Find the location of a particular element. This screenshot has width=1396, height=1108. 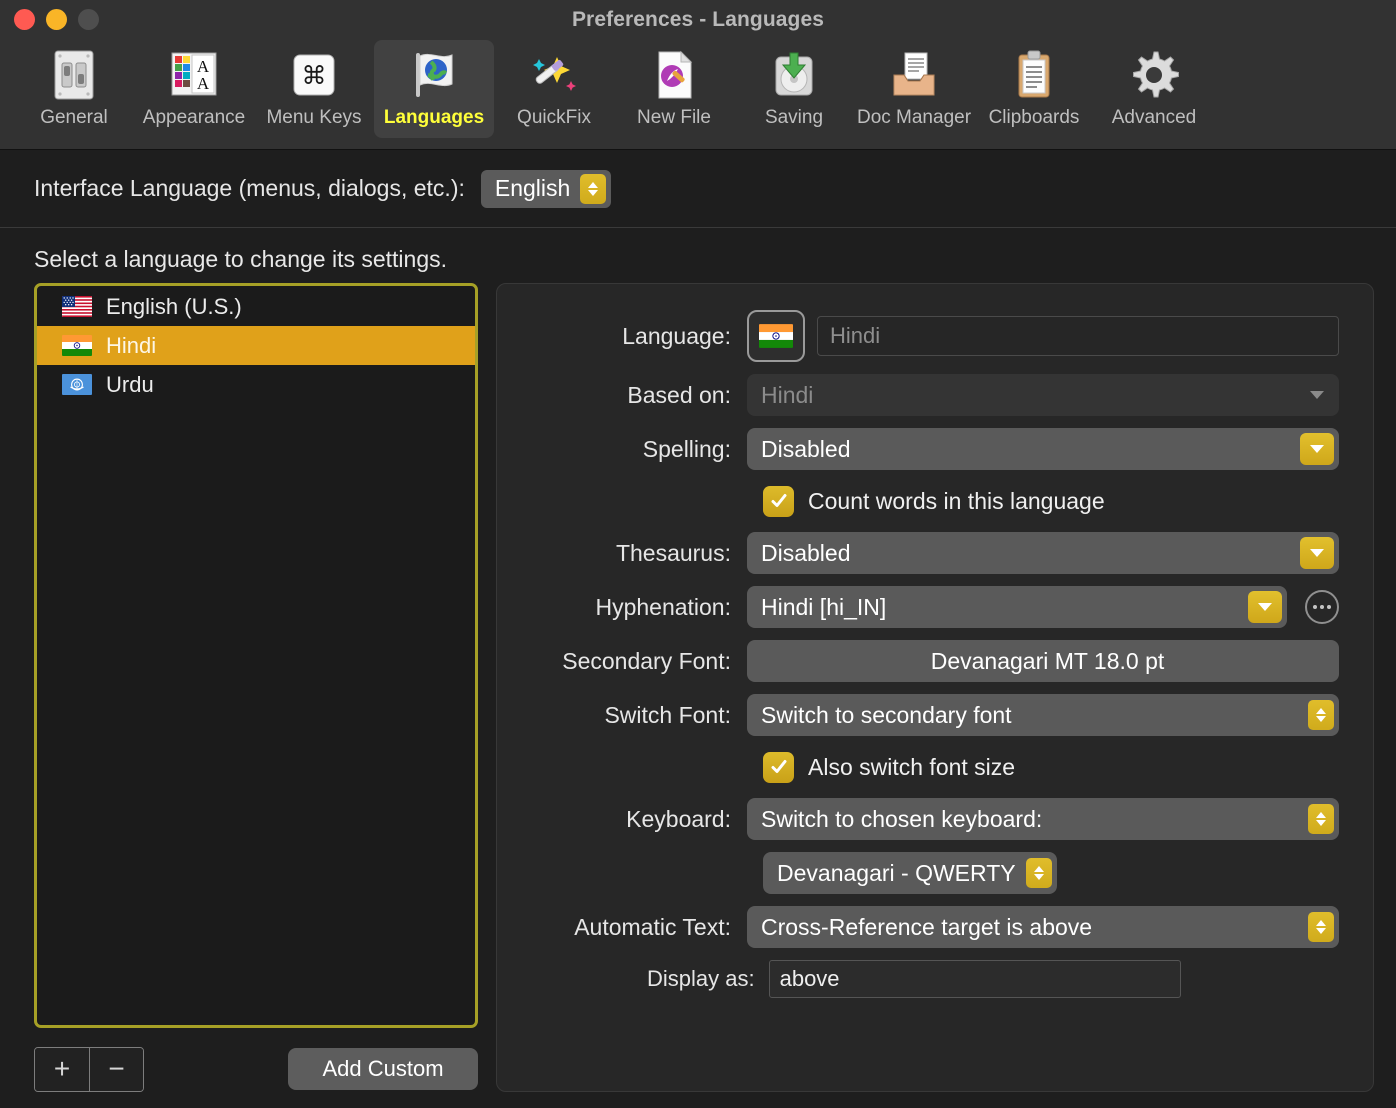

toolbar-item-label: Menu Keys is located at coordinates (314, 117).